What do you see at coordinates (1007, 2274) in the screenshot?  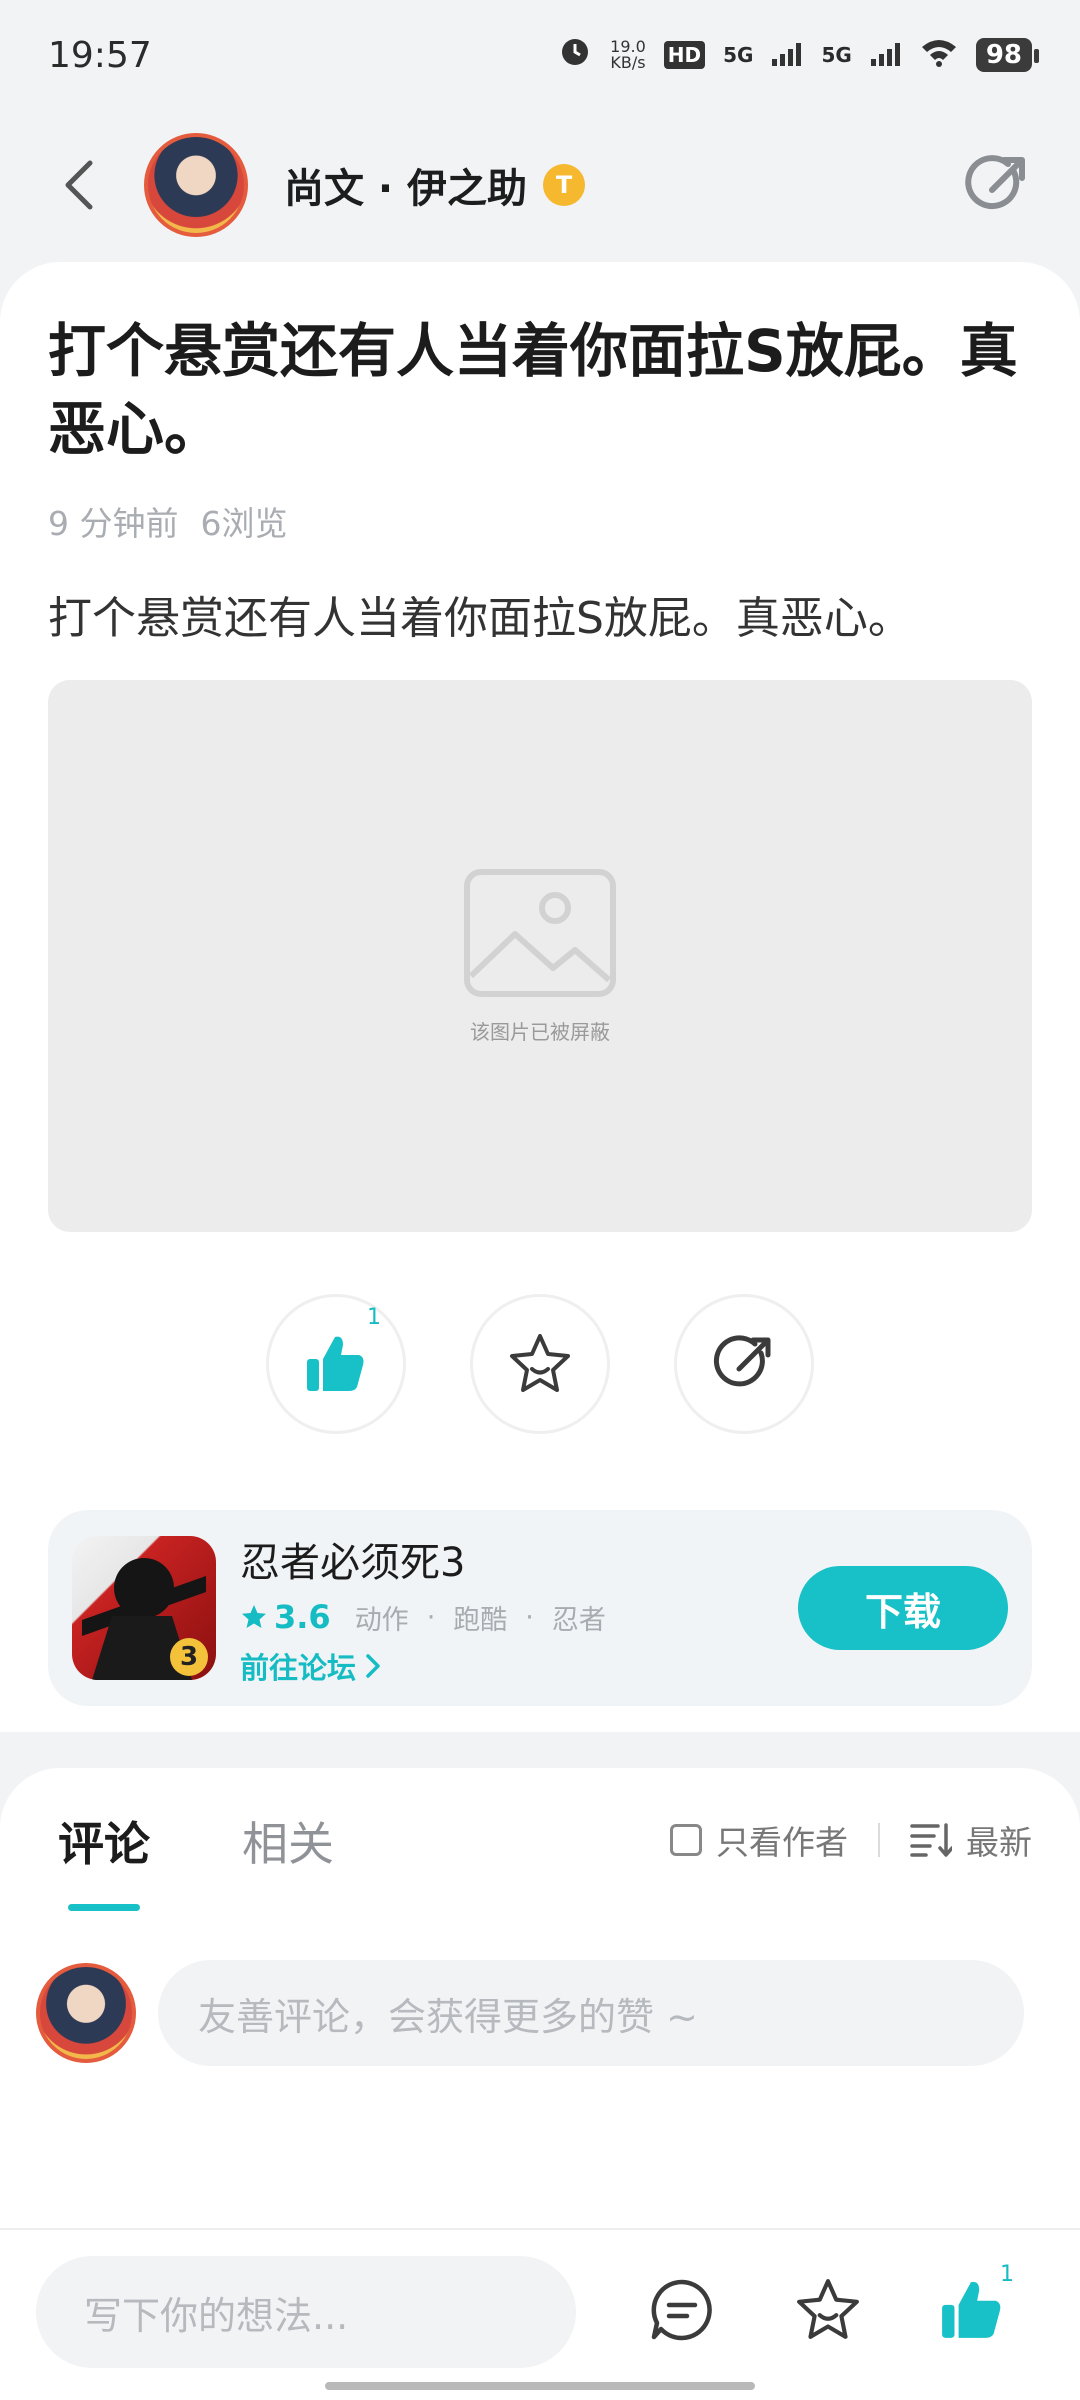 I see `bottom-like-count: 1` at bounding box center [1007, 2274].